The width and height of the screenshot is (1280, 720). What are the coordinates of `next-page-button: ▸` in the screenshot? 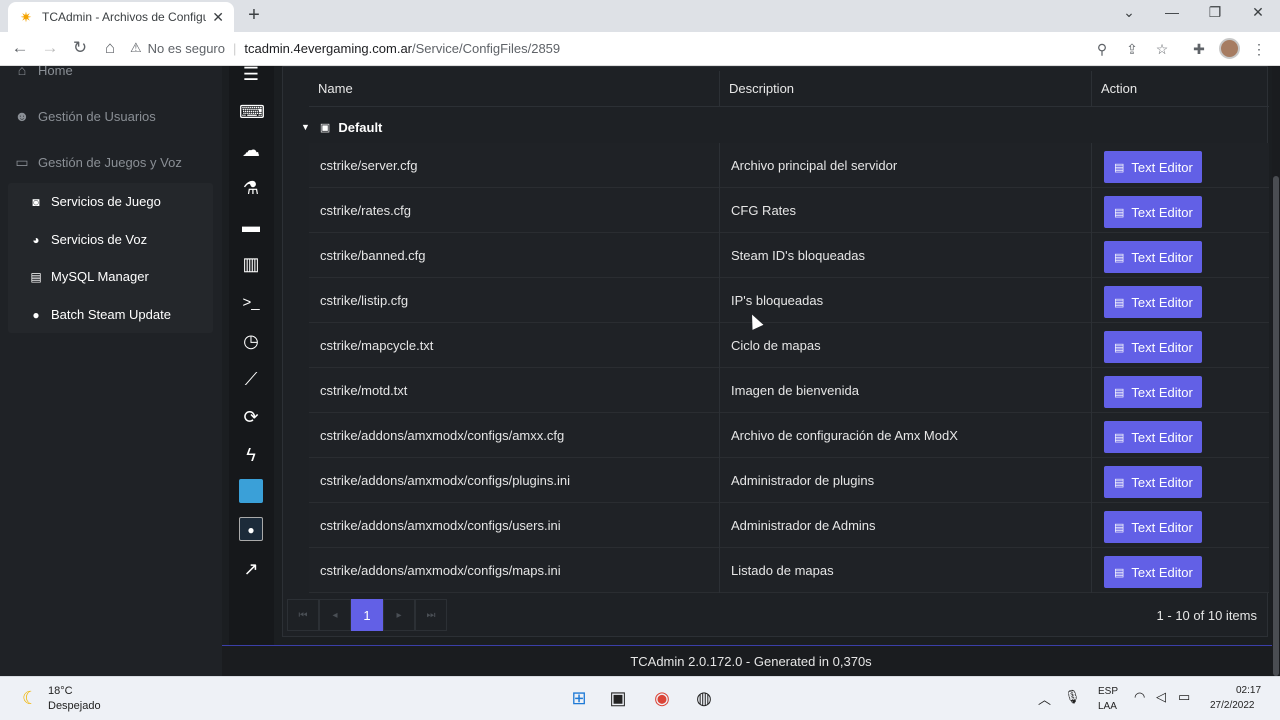 It's located at (399, 615).